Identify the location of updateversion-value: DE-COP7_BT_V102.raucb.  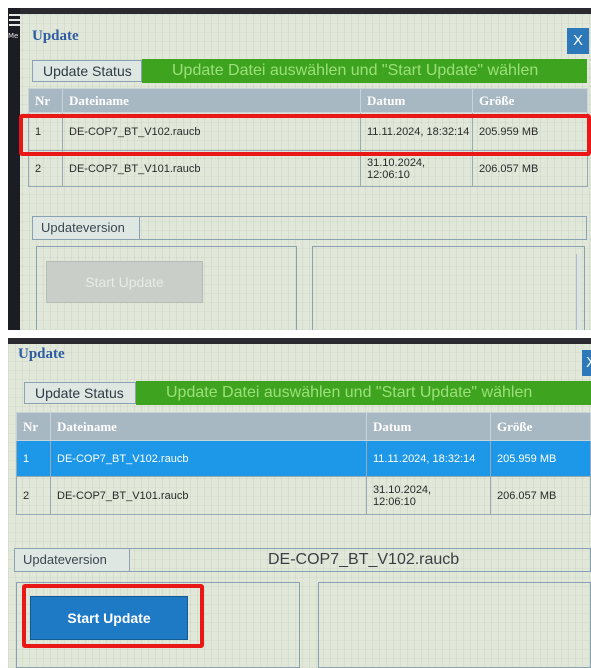
(364, 559).